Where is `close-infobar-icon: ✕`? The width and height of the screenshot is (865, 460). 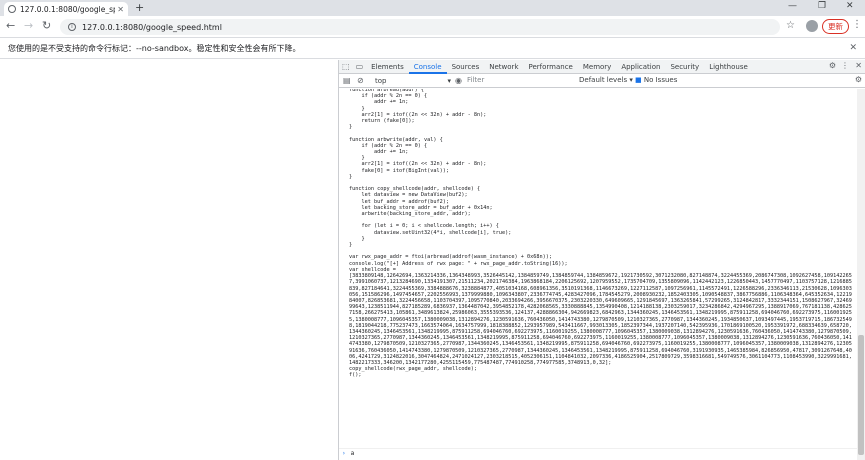 close-infobar-icon: ✕ is located at coordinates (853, 48).